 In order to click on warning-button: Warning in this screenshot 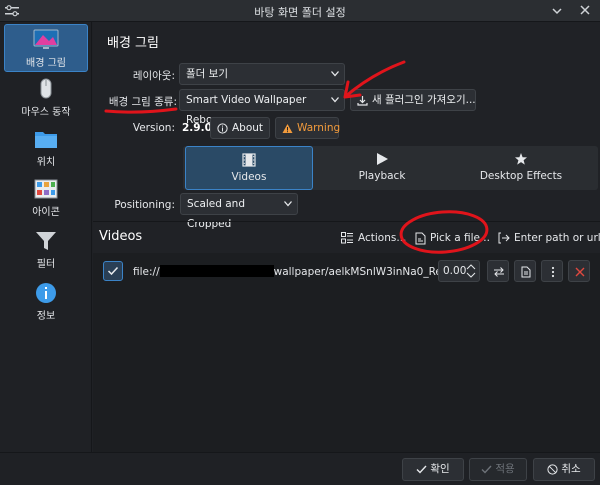, I will do `click(308, 128)`.